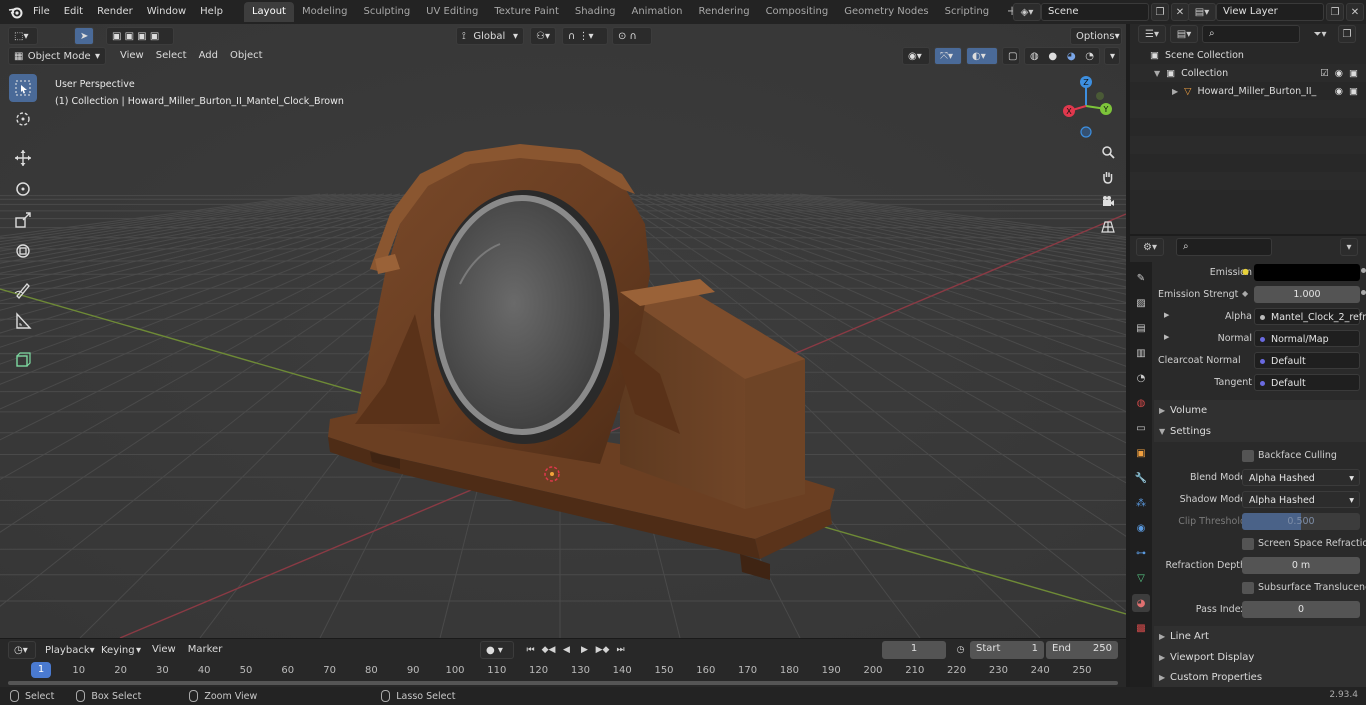 The image size is (1366, 705). I want to click on overlays-toggle-icon: ◐▾, so click(982, 56).